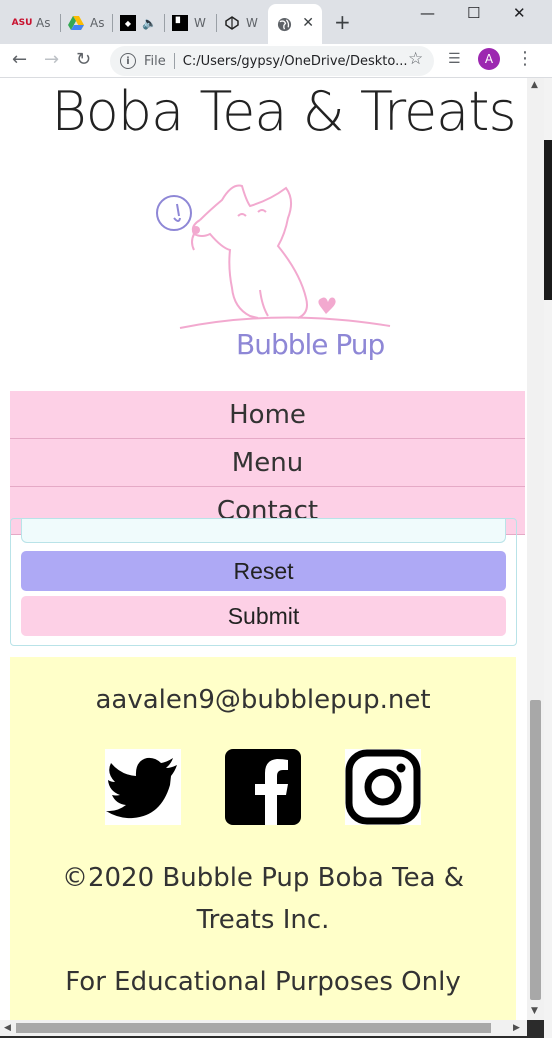 This screenshot has width=552, height=1038. I want to click on reset-button: Reset, so click(263, 571).